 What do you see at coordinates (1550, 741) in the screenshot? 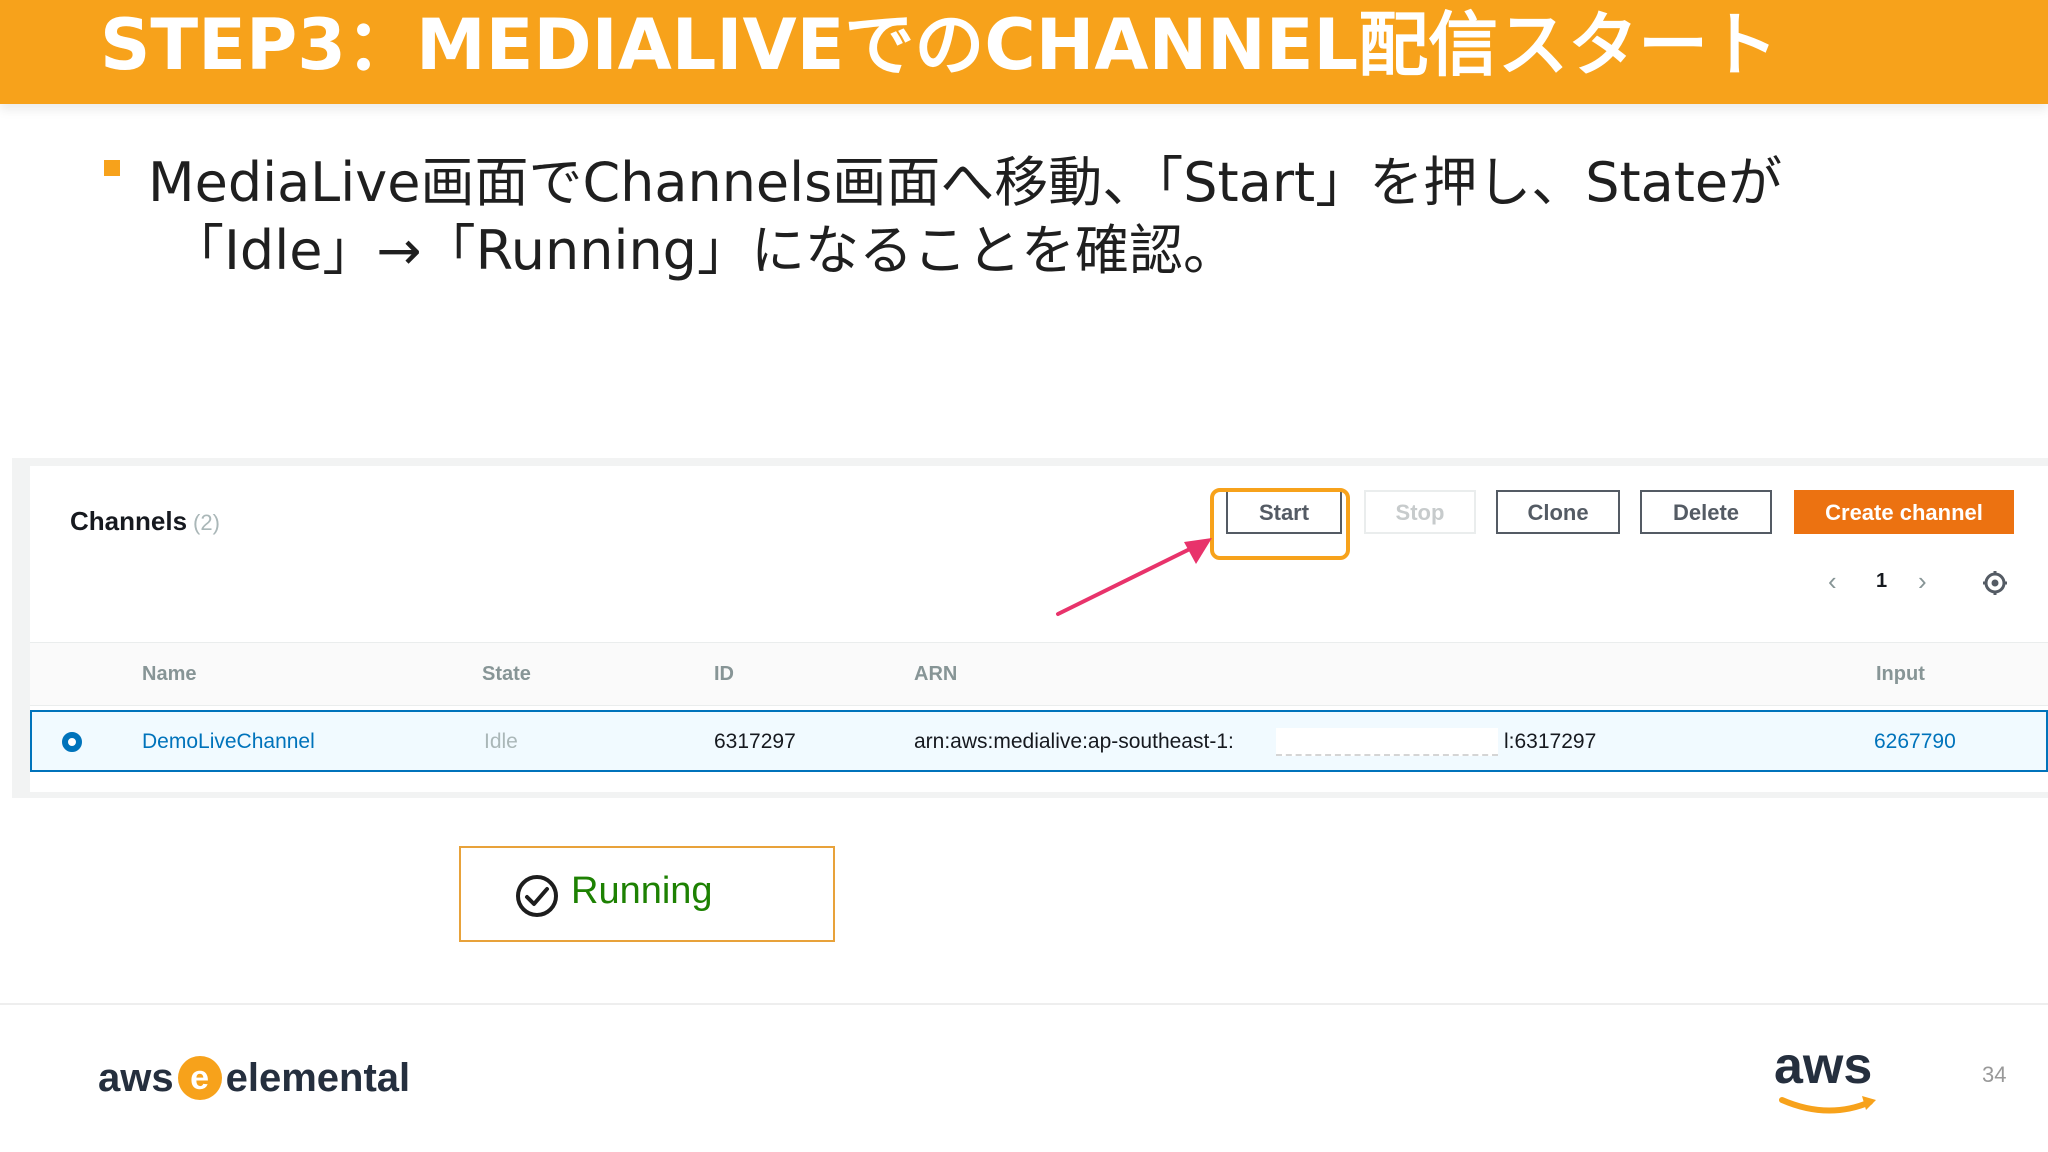
I see `channel-arn-suffix: l:6317297` at bounding box center [1550, 741].